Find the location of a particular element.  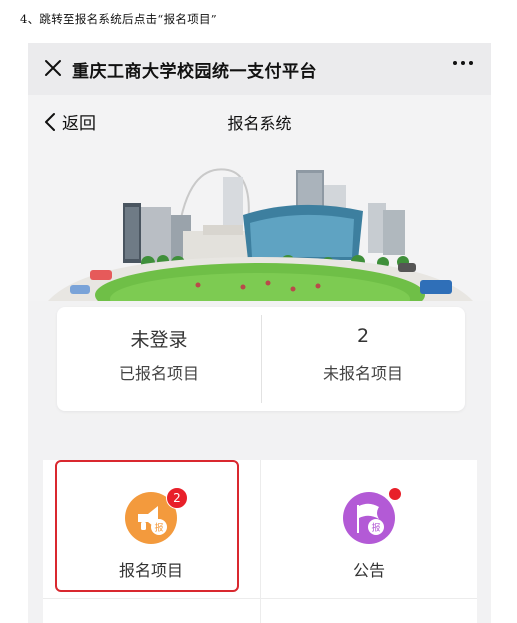

page-title: 报名系统 is located at coordinates (259, 123).